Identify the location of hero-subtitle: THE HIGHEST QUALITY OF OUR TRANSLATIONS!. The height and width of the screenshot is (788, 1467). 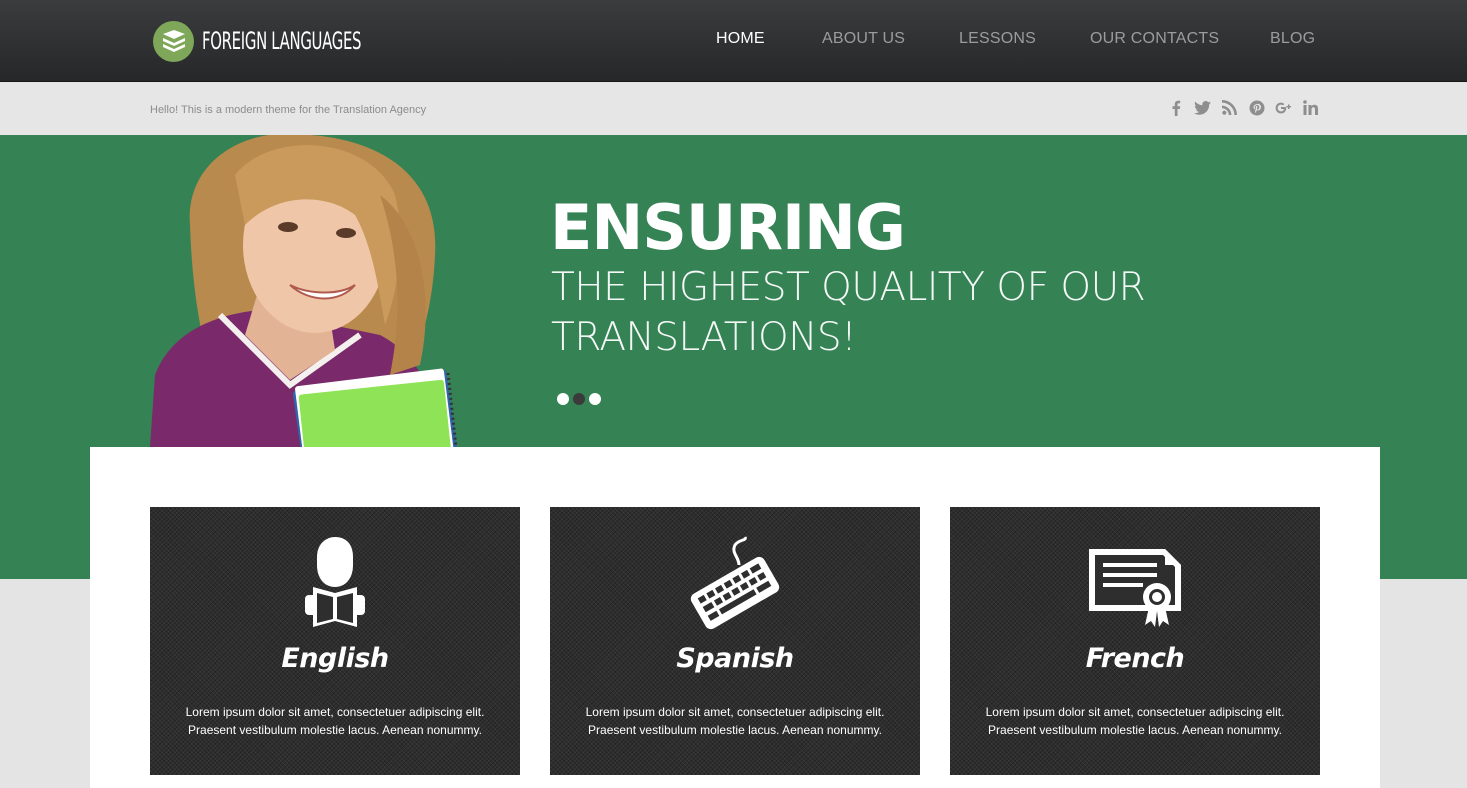
(848, 312).